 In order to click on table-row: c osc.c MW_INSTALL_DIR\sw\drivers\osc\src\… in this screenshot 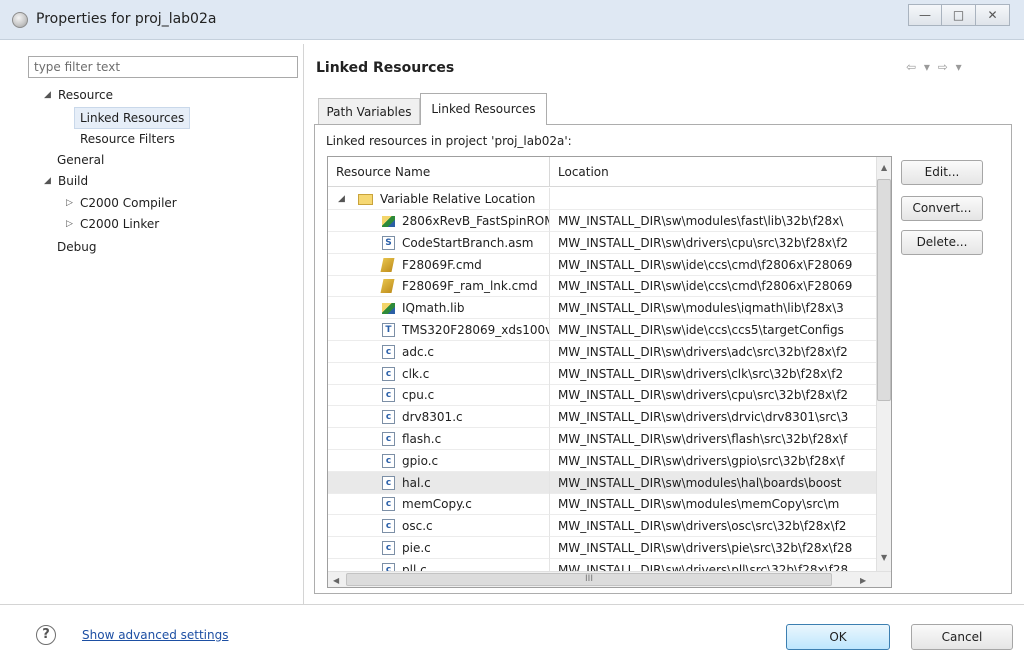, I will do `click(602, 526)`.